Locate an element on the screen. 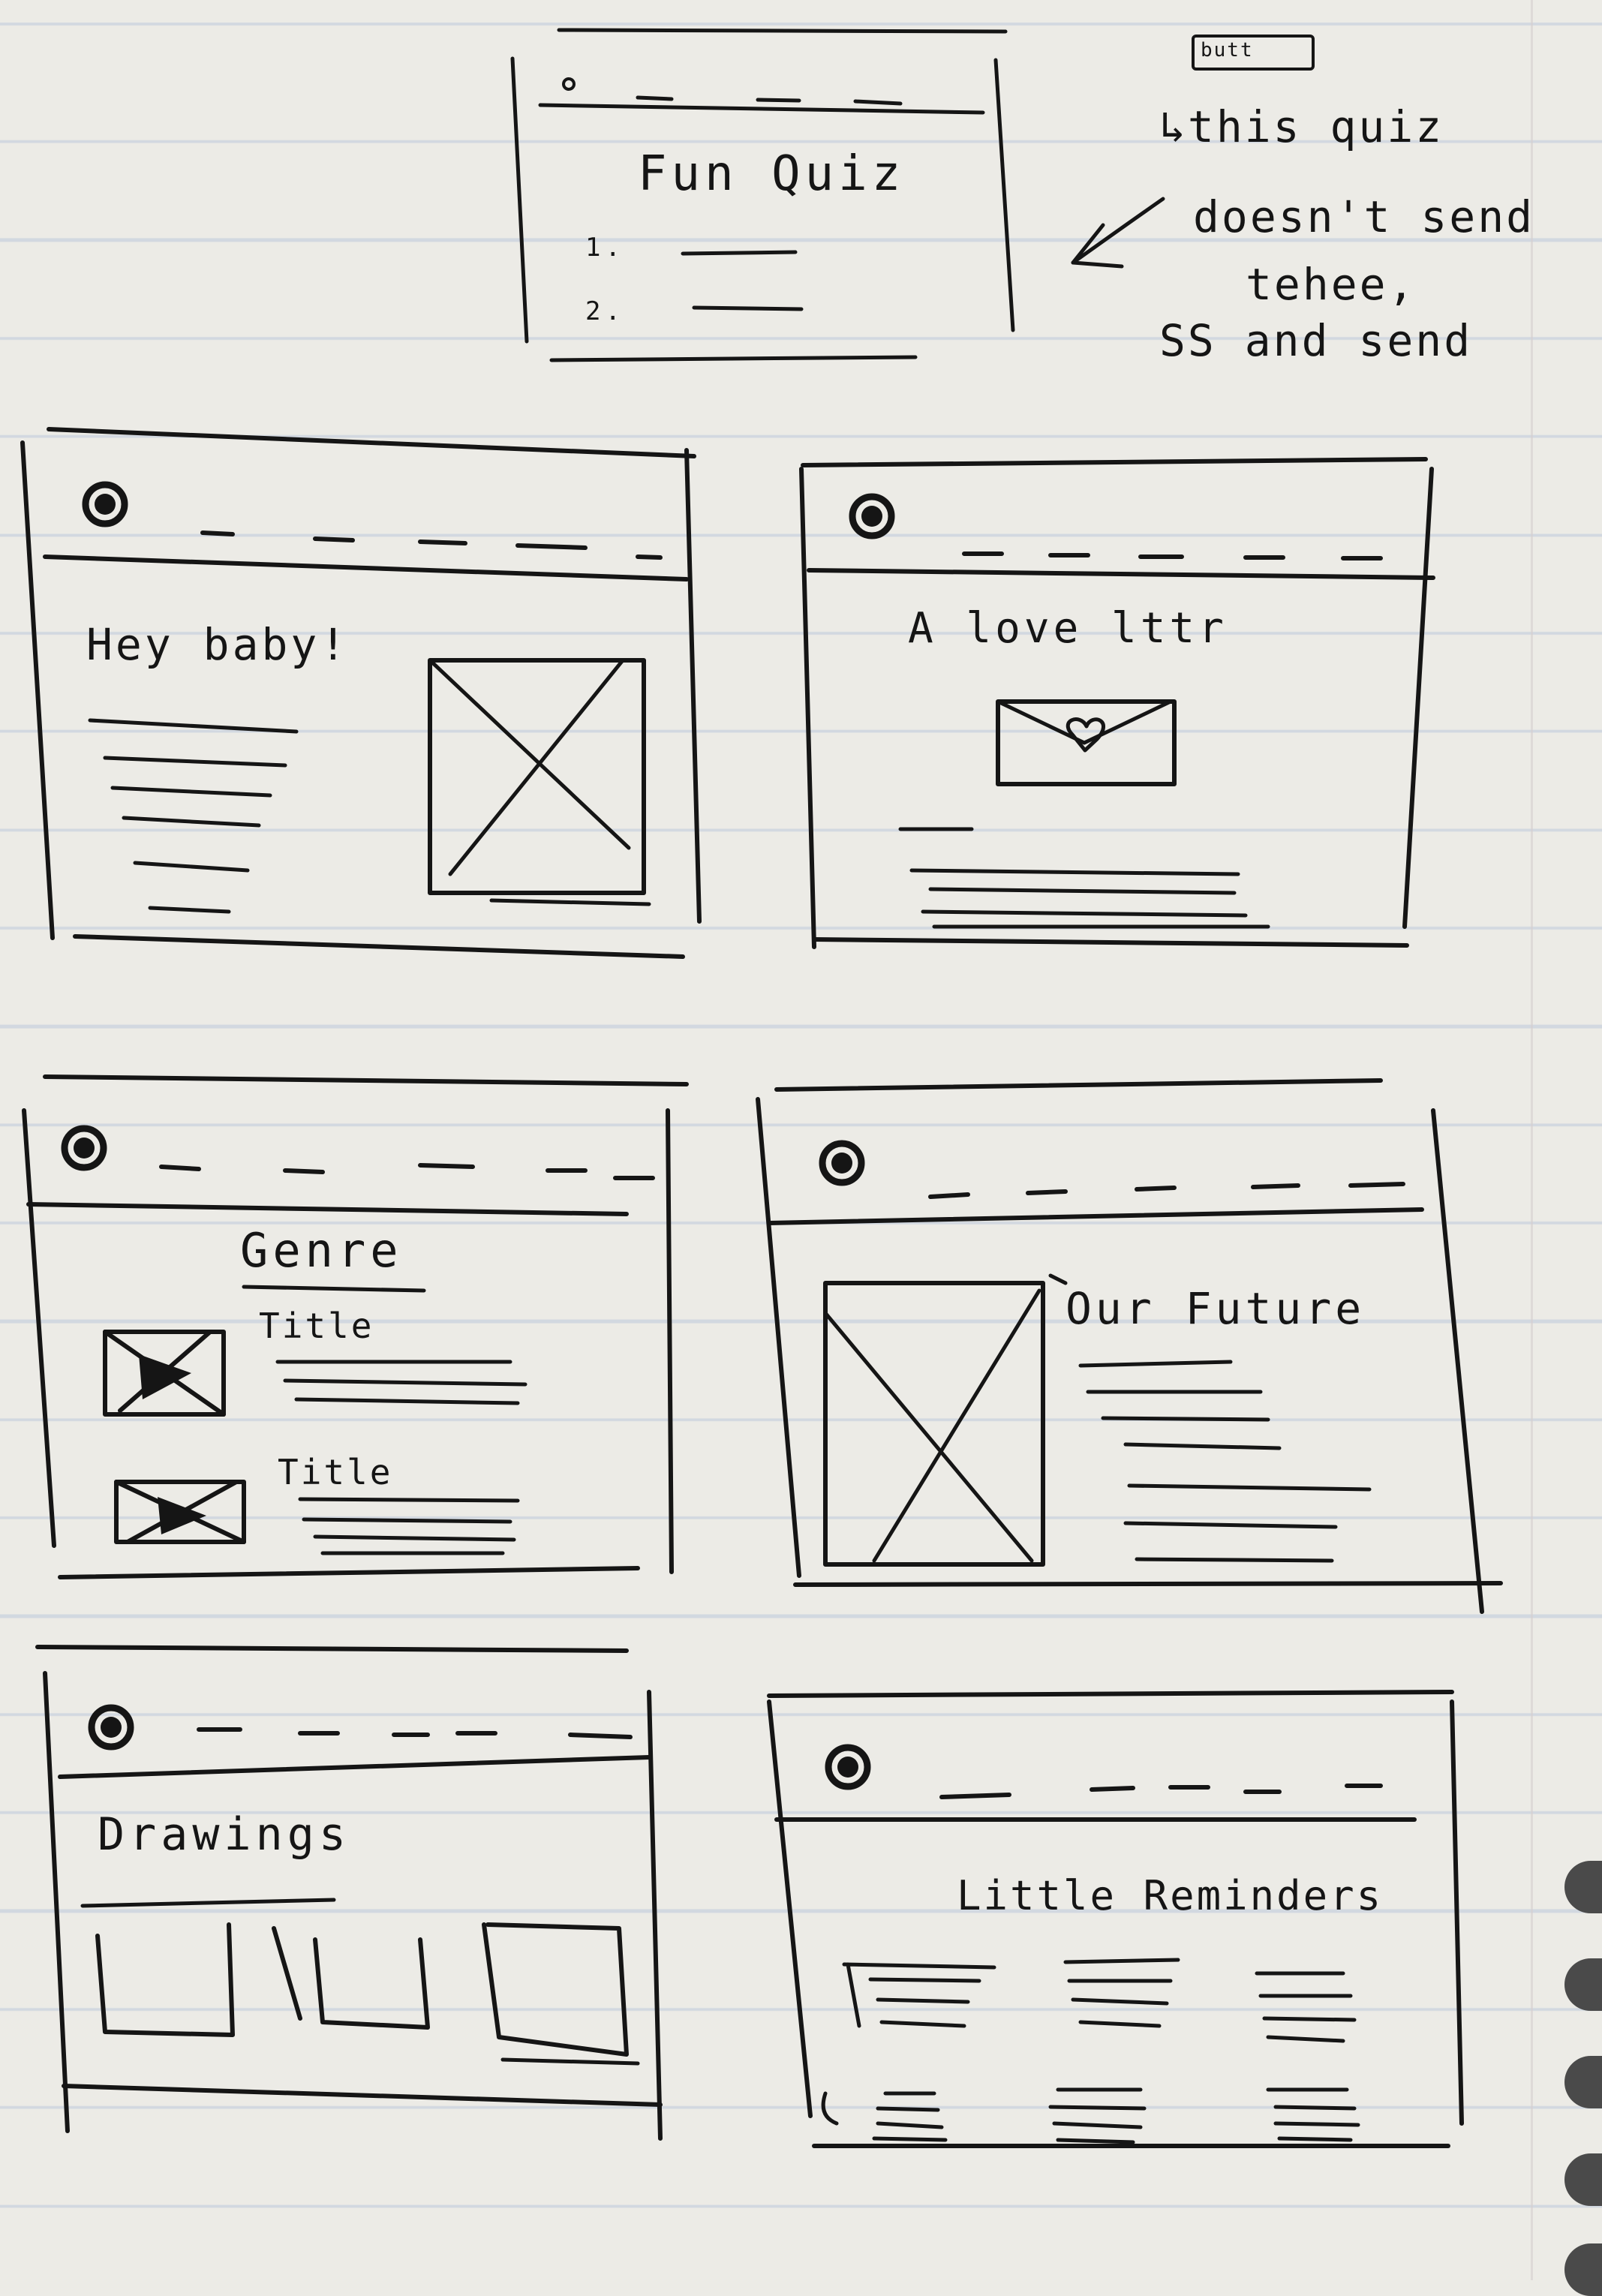 The image size is (1602, 2296). wireframe-drawings is located at coordinates (349, 1893).